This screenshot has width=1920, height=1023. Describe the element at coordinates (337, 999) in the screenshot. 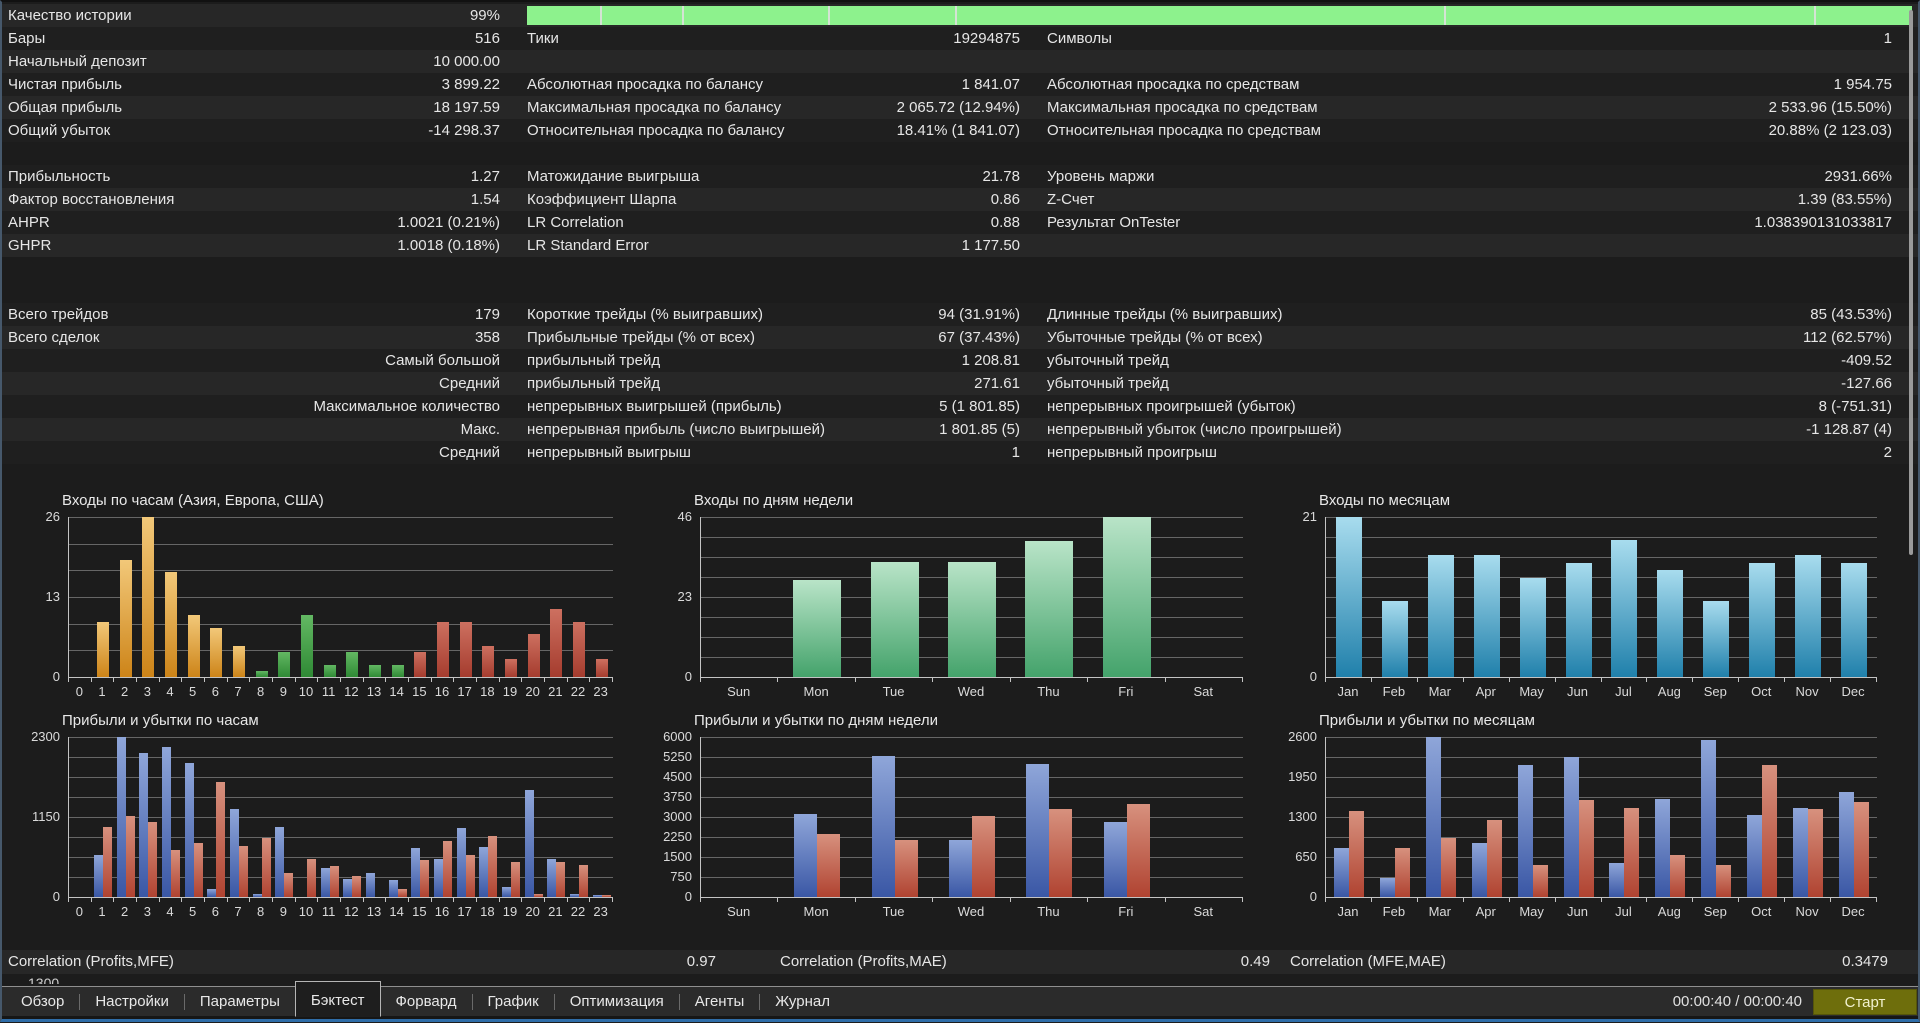

I see `tab-бэктест: Бэктест` at that location.